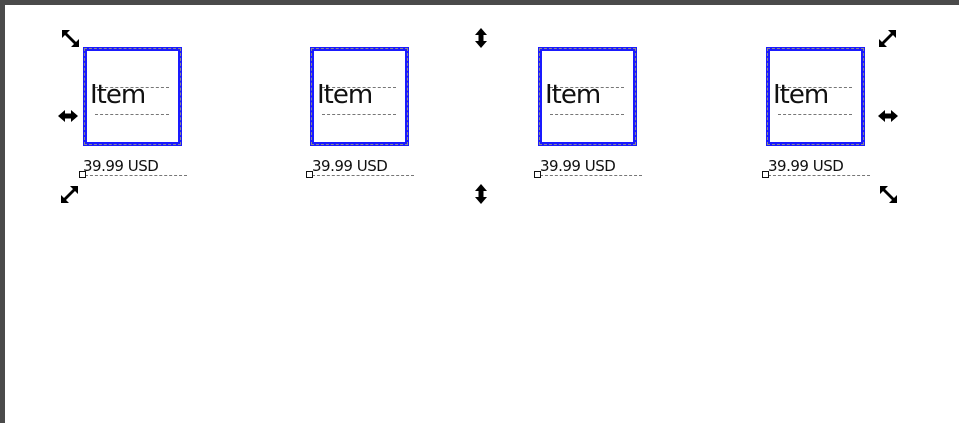 The height and width of the screenshot is (423, 959). Describe the element at coordinates (68, 116) in the screenshot. I see `stretch-w-arrow-icon` at that location.